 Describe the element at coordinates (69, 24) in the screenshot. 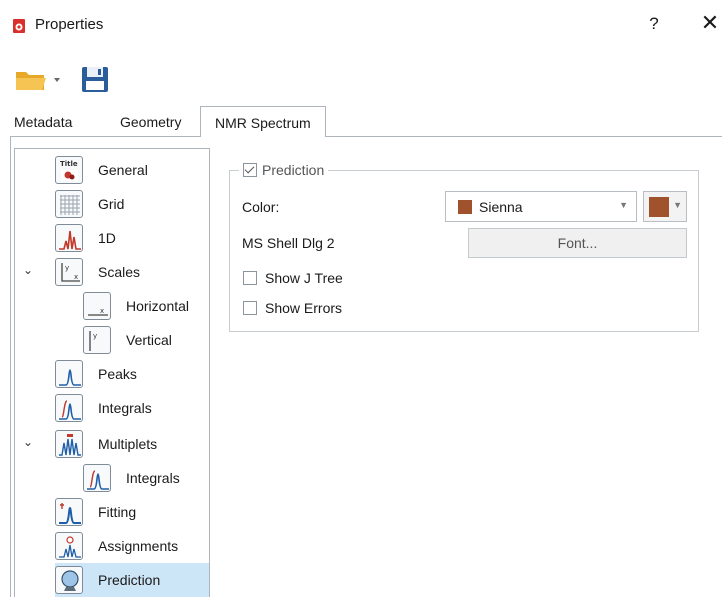

I see `window-title: Properties` at that location.